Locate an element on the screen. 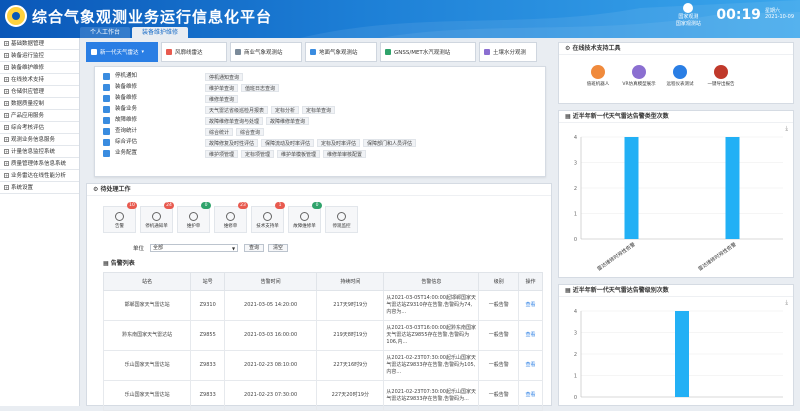  menu-category: 综合评估 is located at coordinates (148, 142).